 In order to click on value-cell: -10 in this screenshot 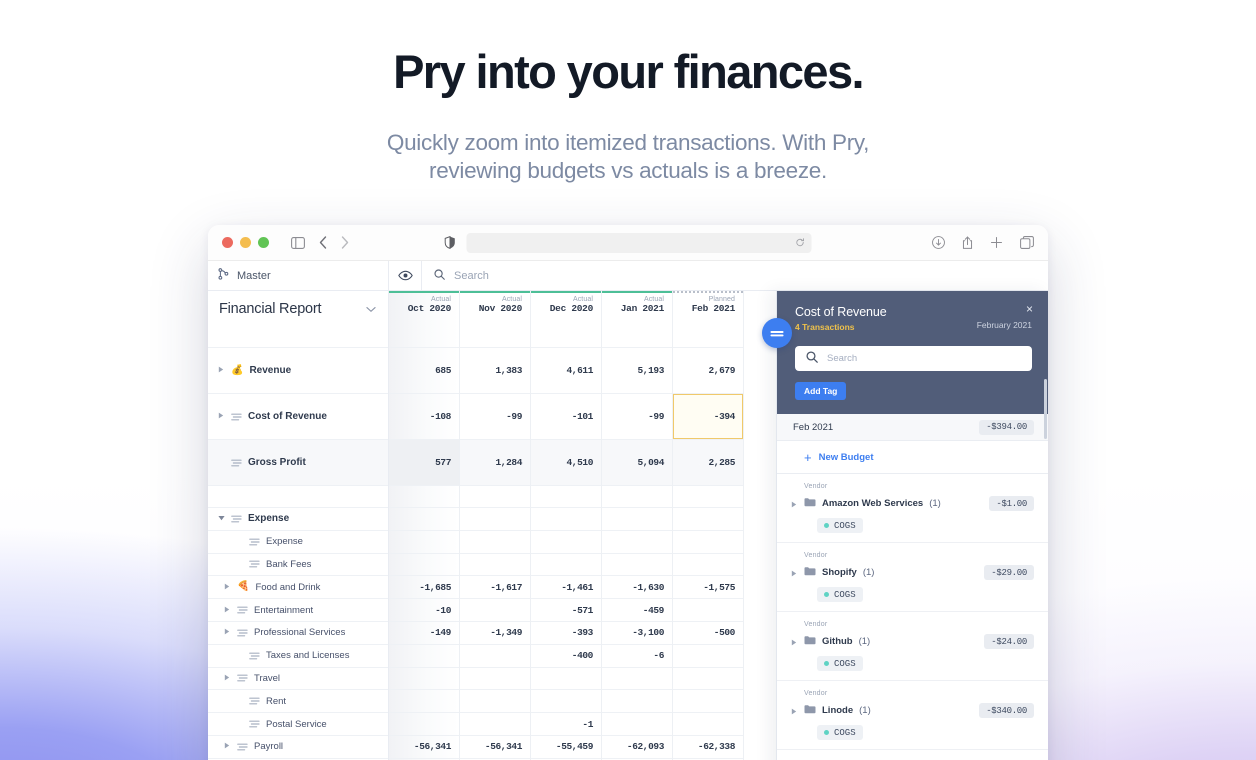, I will do `click(424, 610)`.